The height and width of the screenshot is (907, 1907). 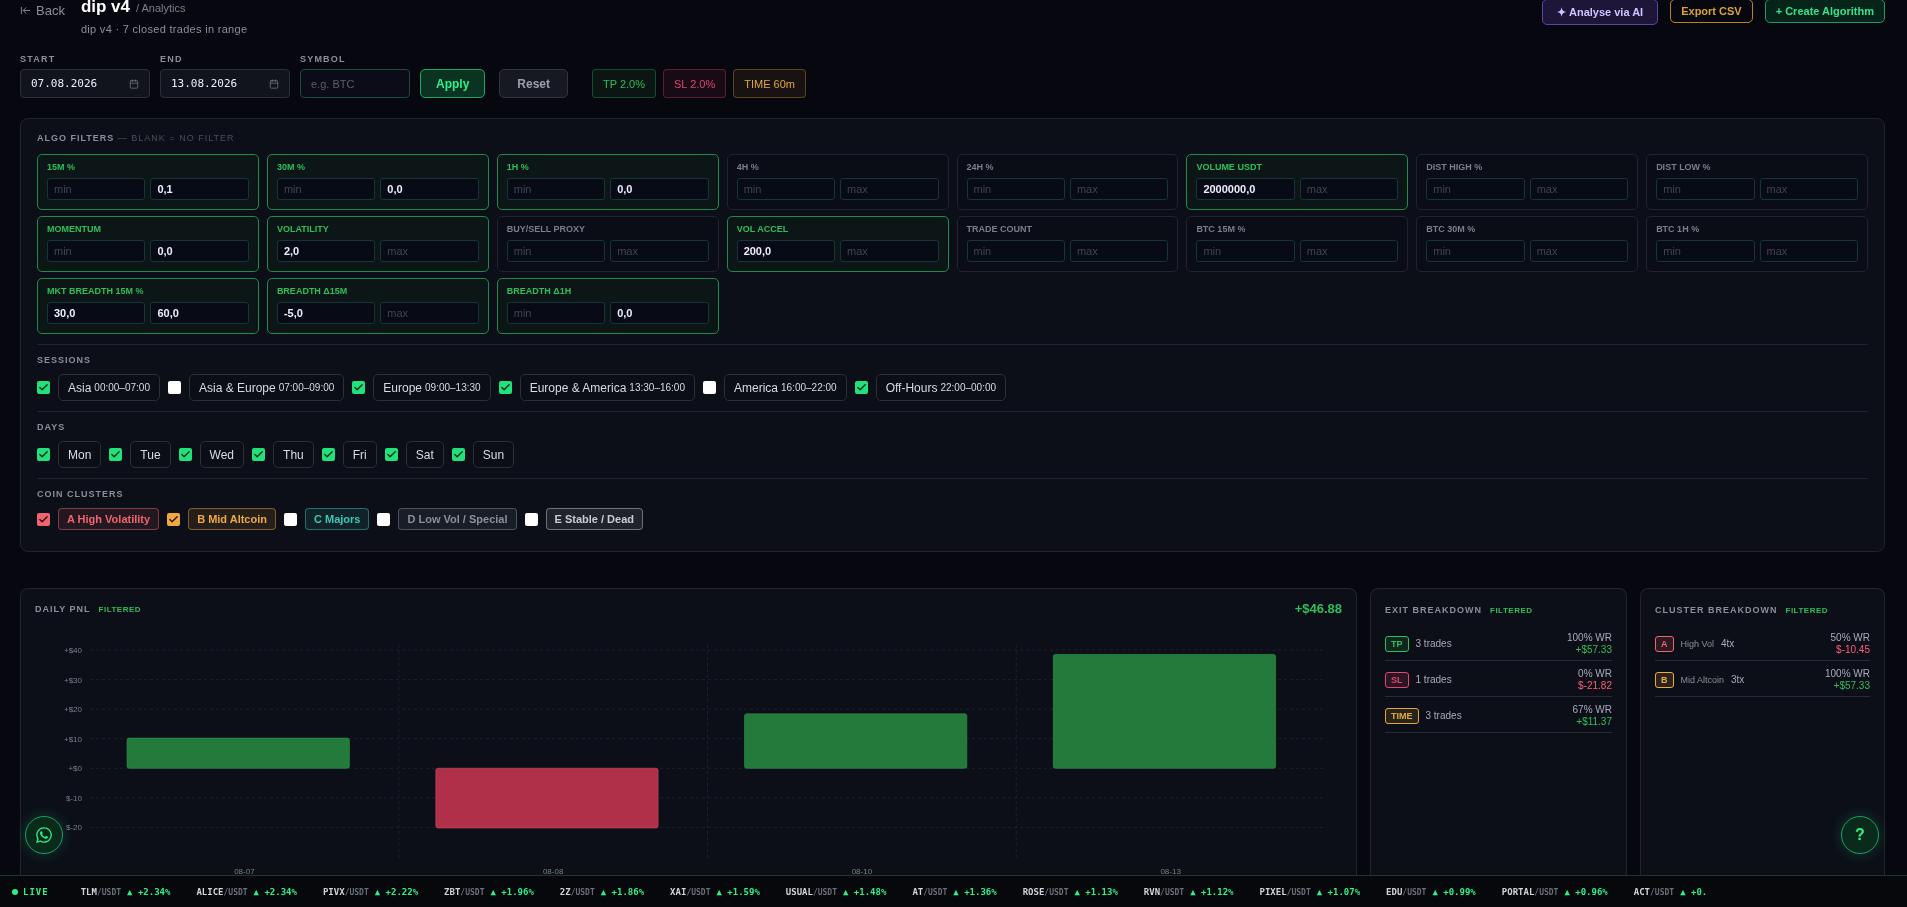 What do you see at coordinates (1824, 11) in the screenshot?
I see `create-button: + Create Algorithm` at bounding box center [1824, 11].